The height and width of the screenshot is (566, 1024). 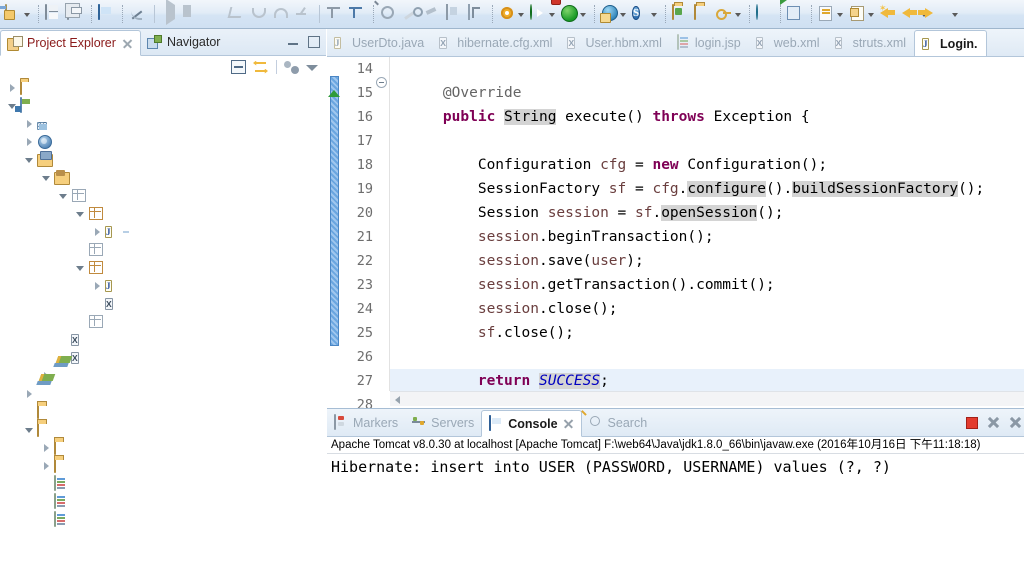 I want to click on new-wizard-button, so click(x=18, y=14).